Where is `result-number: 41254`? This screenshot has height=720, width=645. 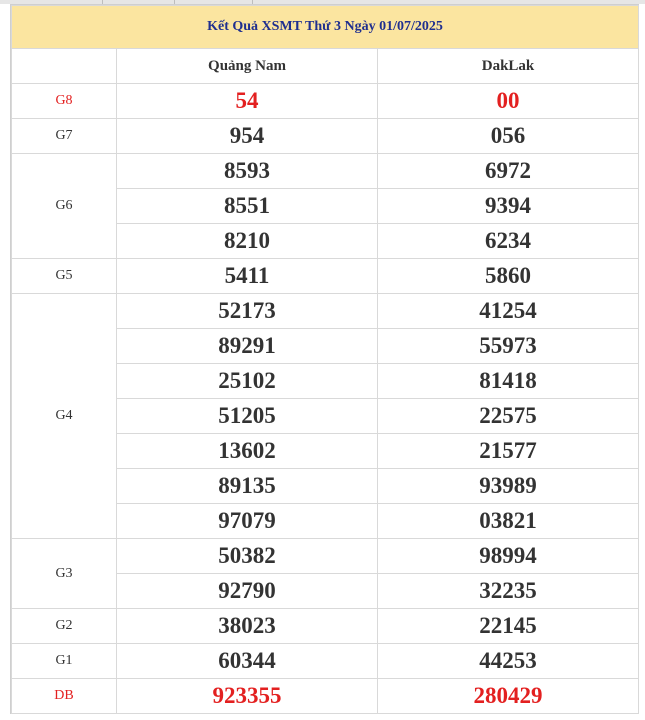
result-number: 41254 is located at coordinates (508, 311).